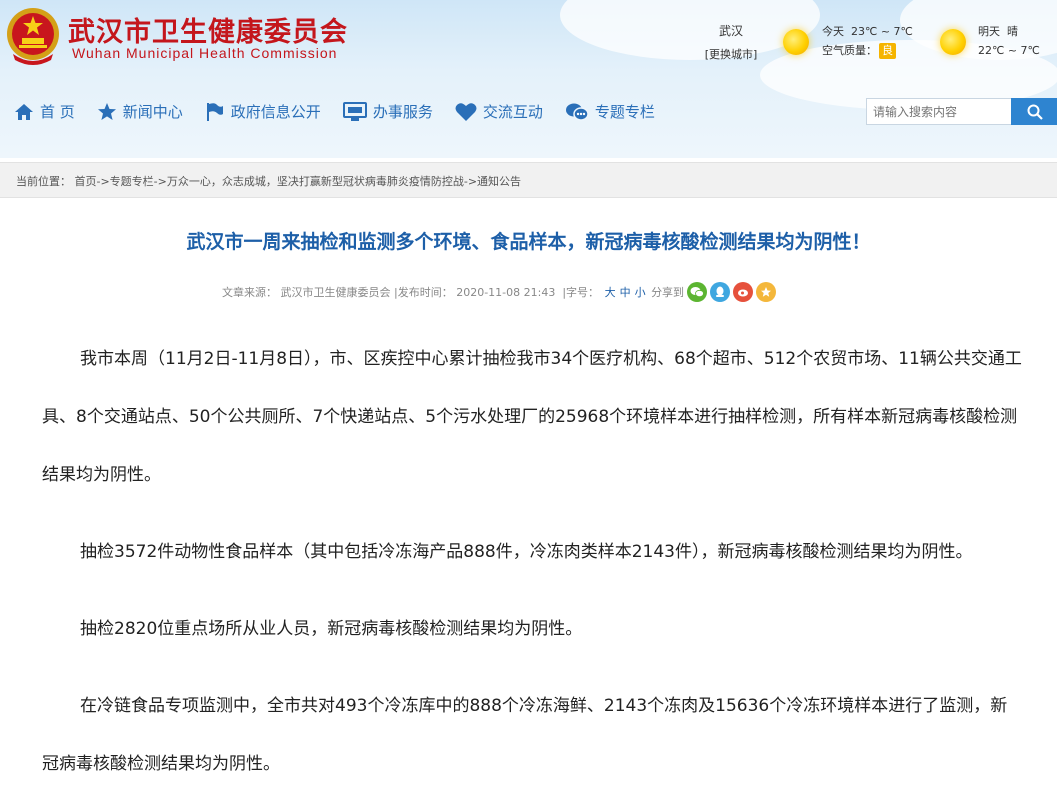 The image size is (1057, 812). Describe the element at coordinates (506, 292) in the screenshot. I see `article-date: 2020-11-08 21:43` at that location.